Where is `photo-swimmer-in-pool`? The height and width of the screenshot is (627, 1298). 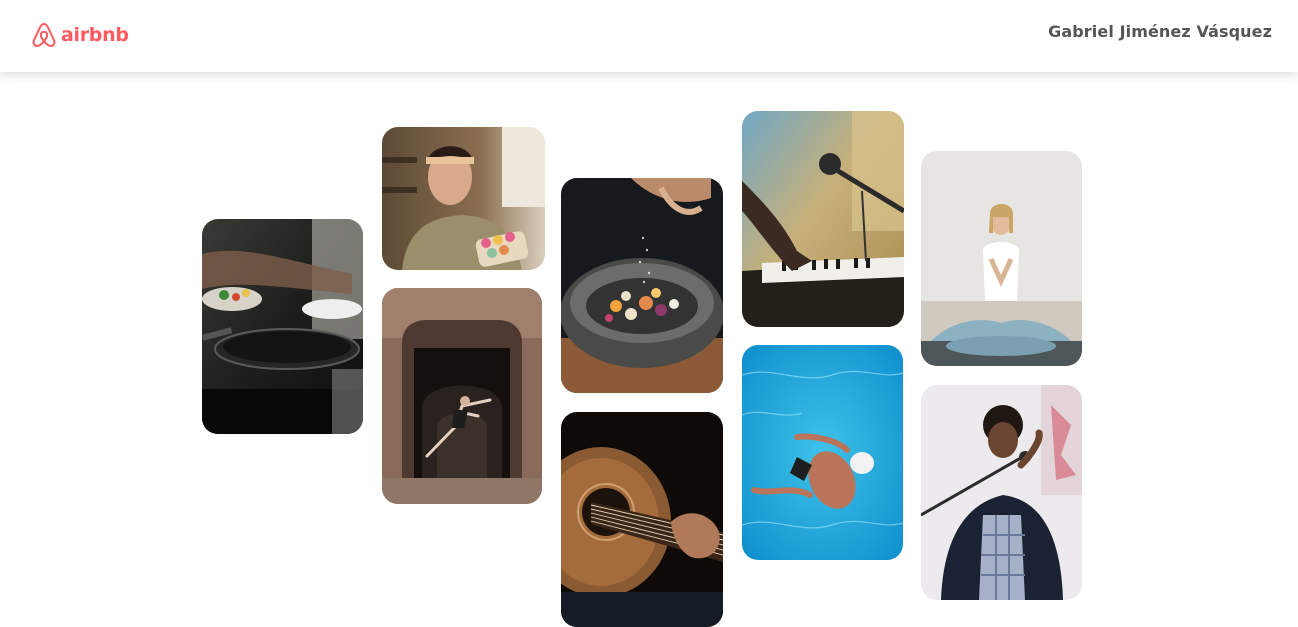
photo-swimmer-in-pool is located at coordinates (822, 452).